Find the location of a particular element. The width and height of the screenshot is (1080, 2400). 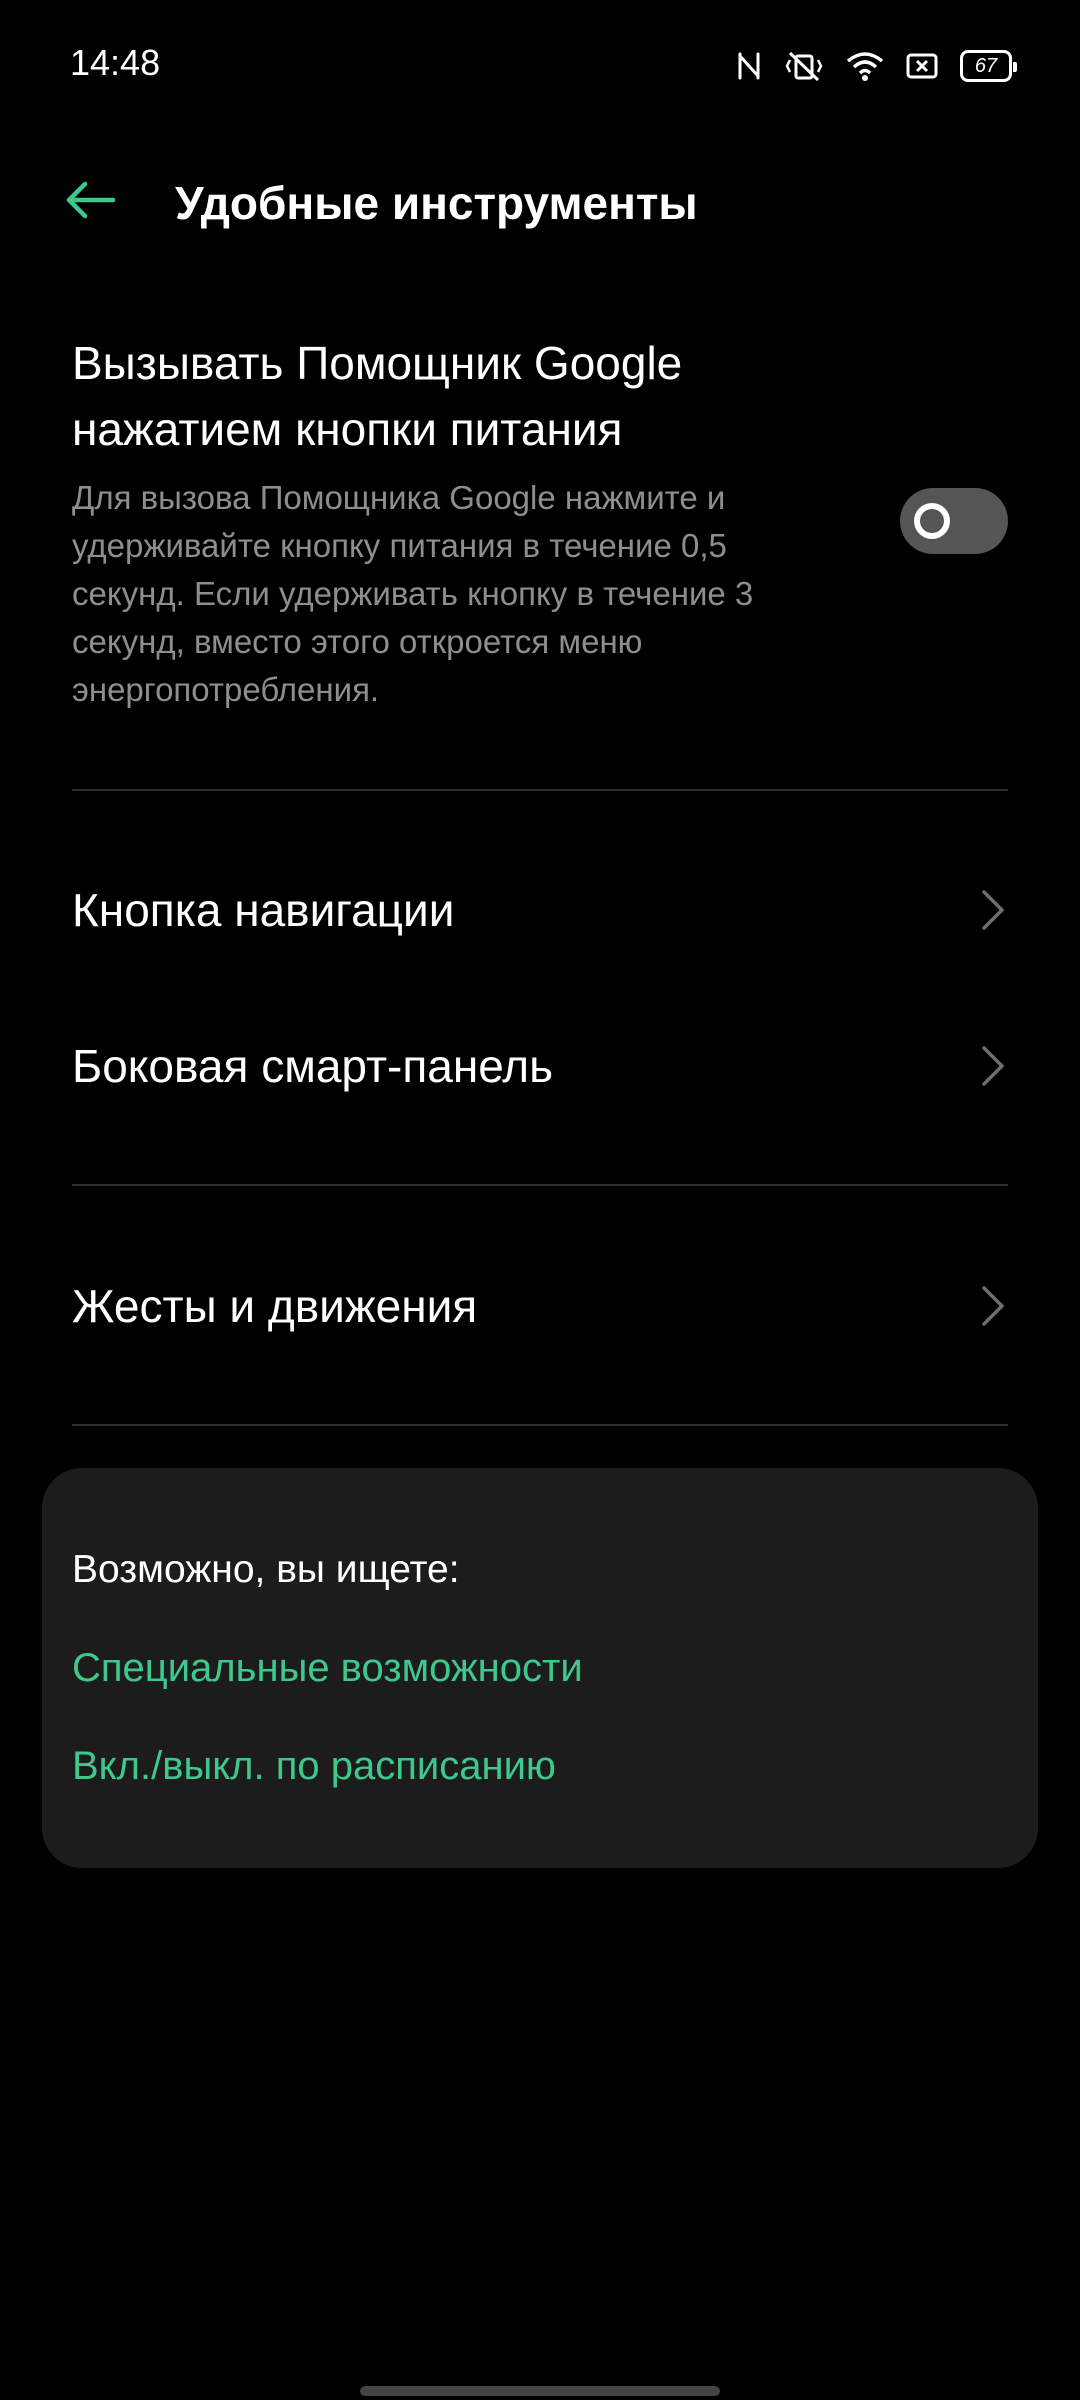

nav-item-navigation-button: Кнопка навигации is located at coordinates (540, 910).